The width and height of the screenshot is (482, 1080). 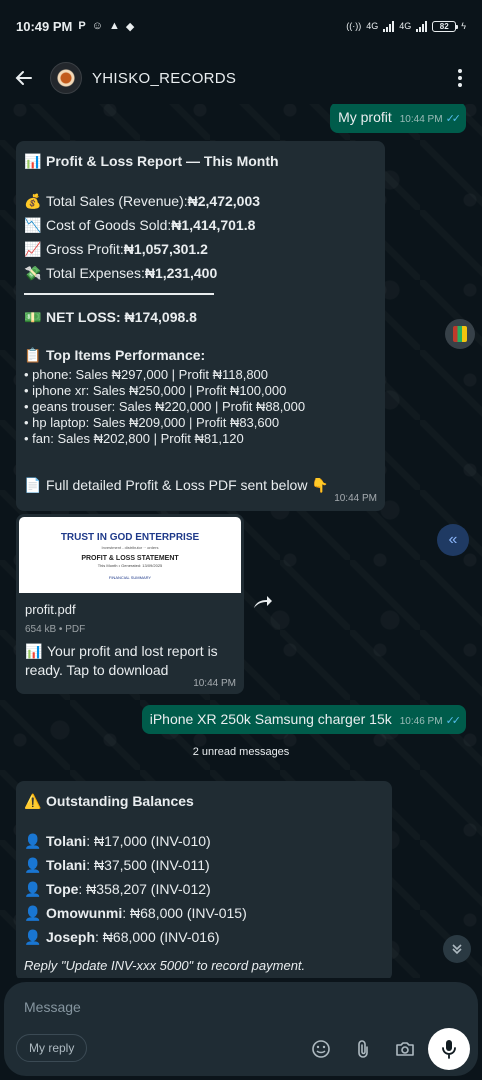 I want to click on chart-down-icon: 📉, so click(x=33, y=224).